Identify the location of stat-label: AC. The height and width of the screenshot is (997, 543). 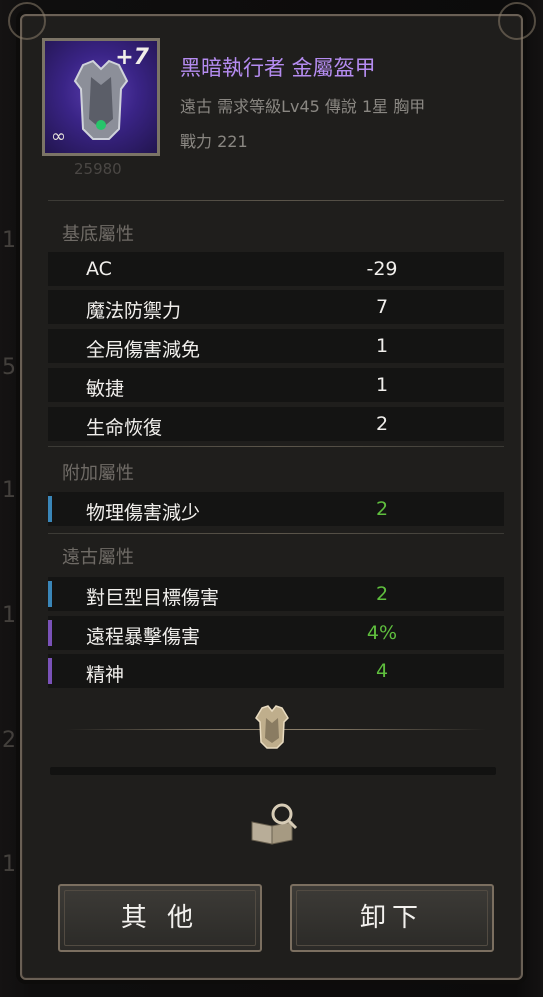
(99, 269).